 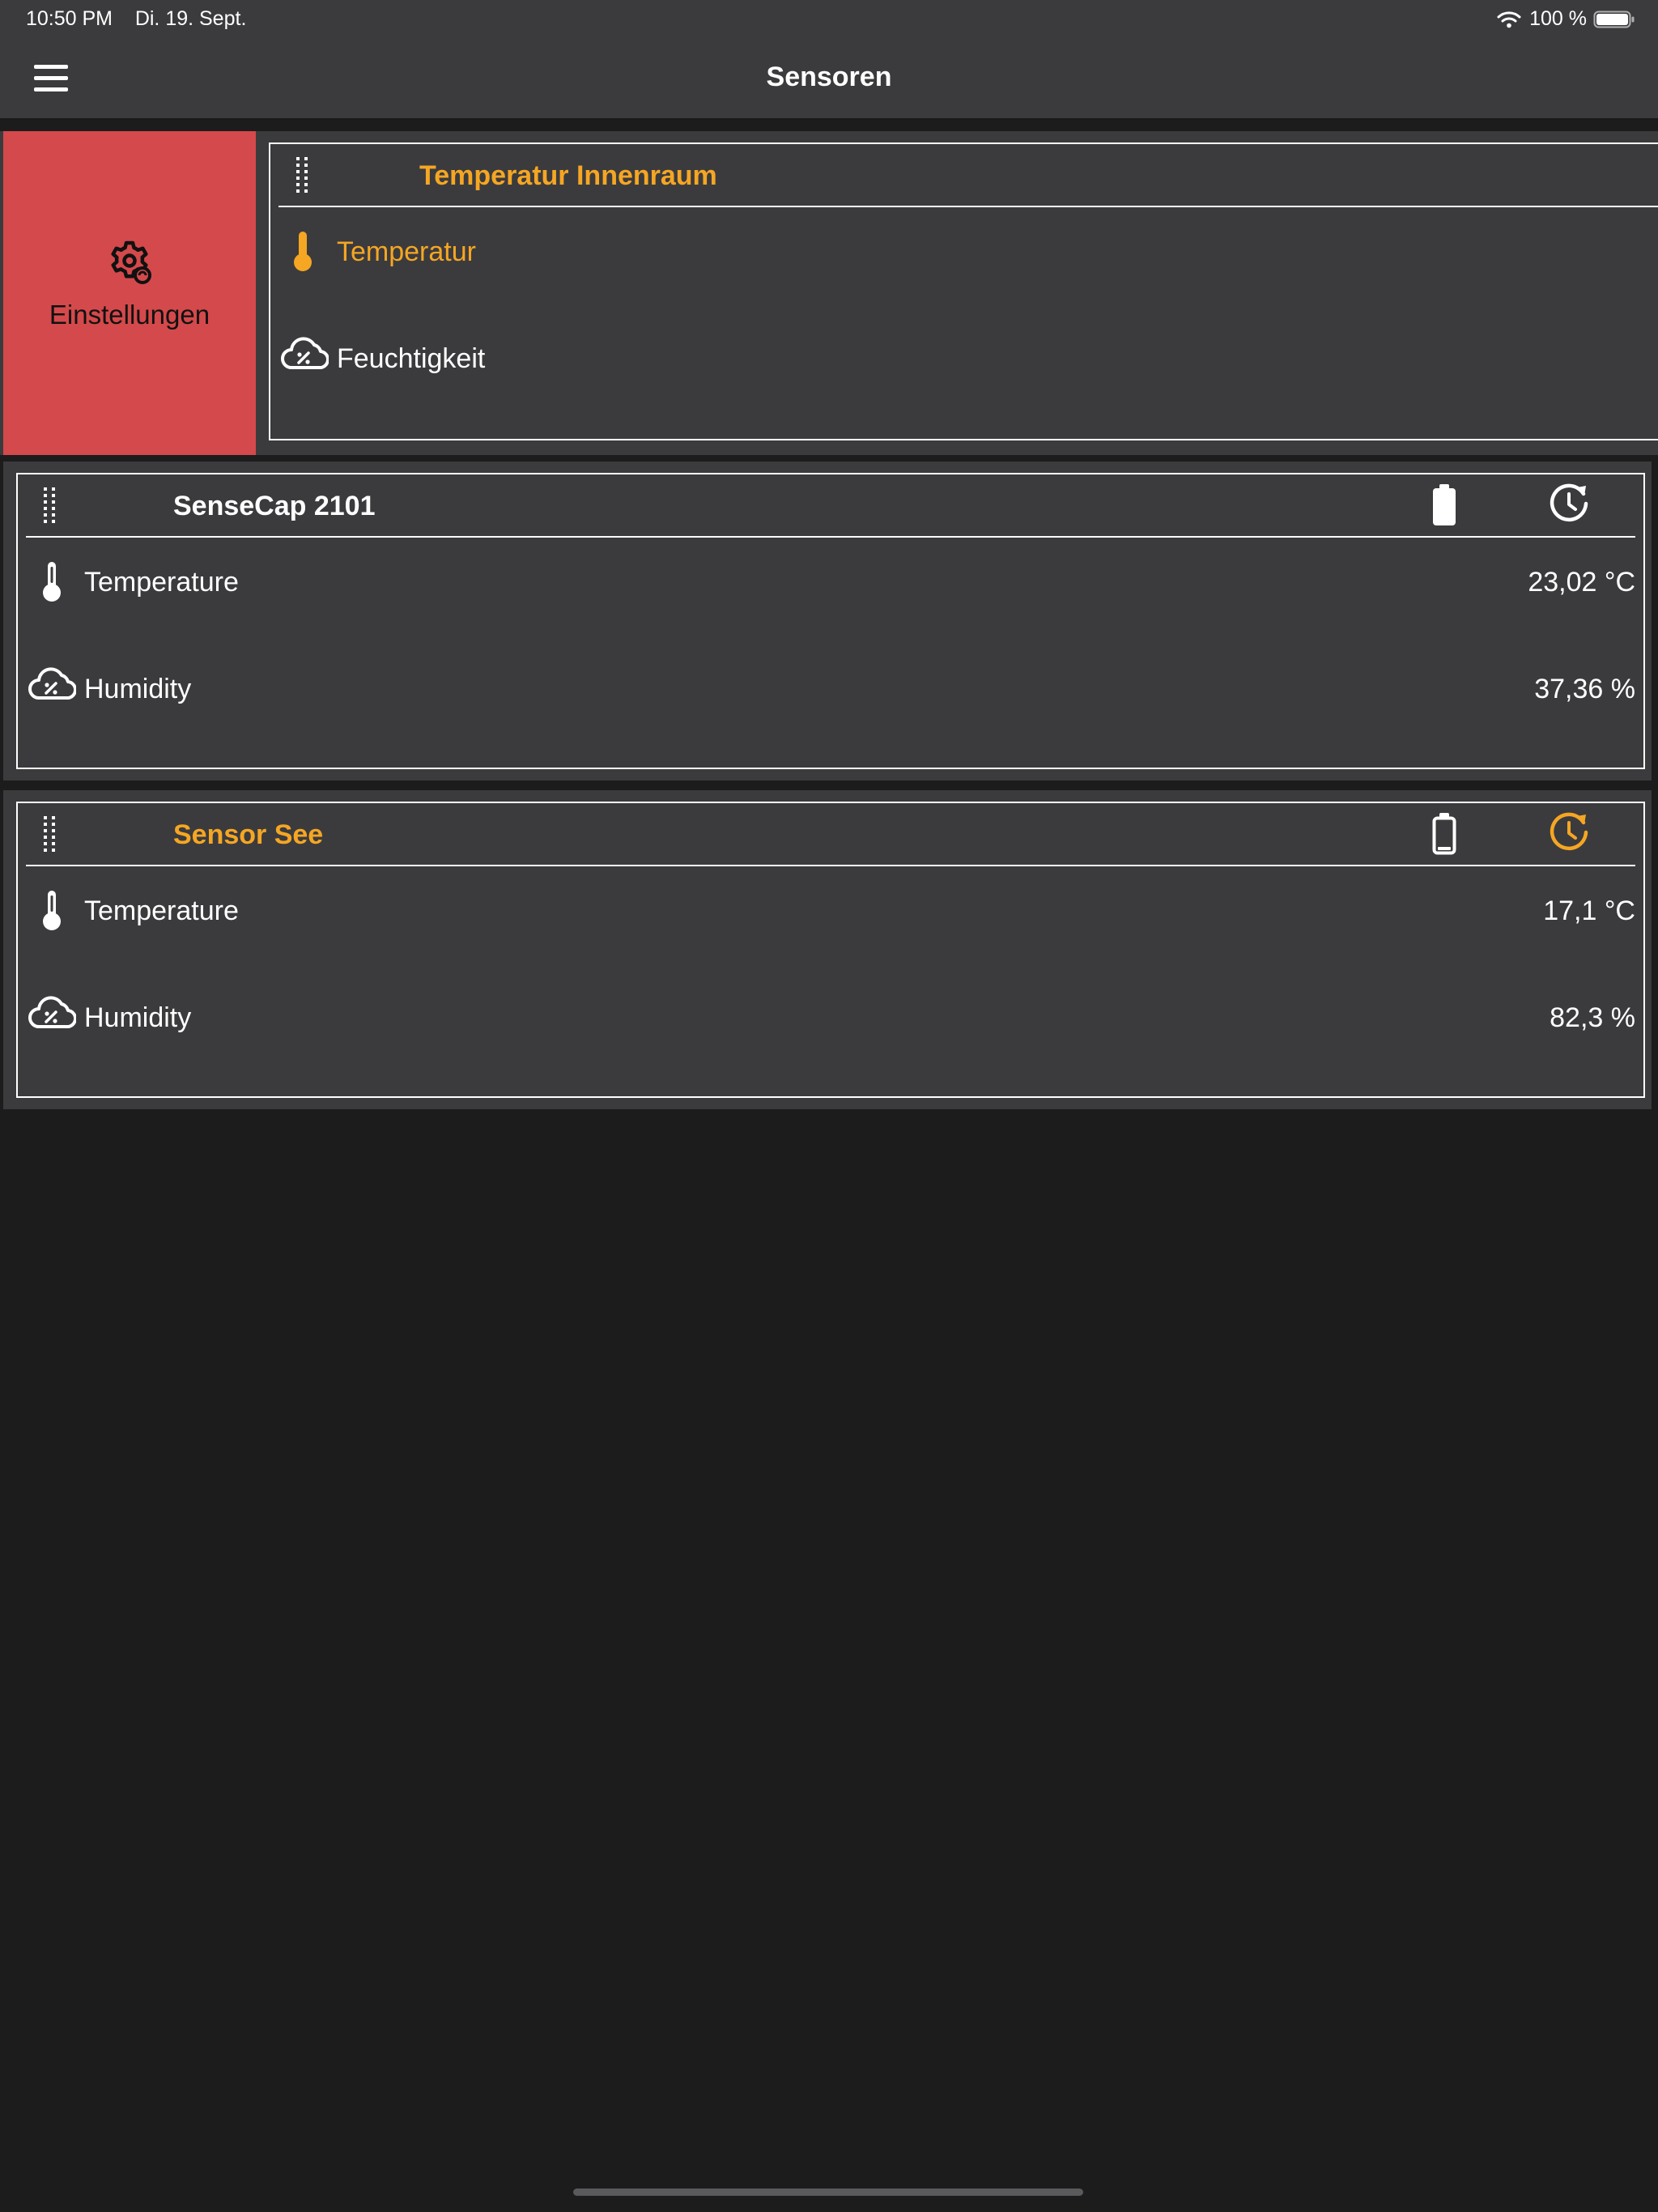 I want to click on sensor-name: SenseCap 2101, so click(x=274, y=506).